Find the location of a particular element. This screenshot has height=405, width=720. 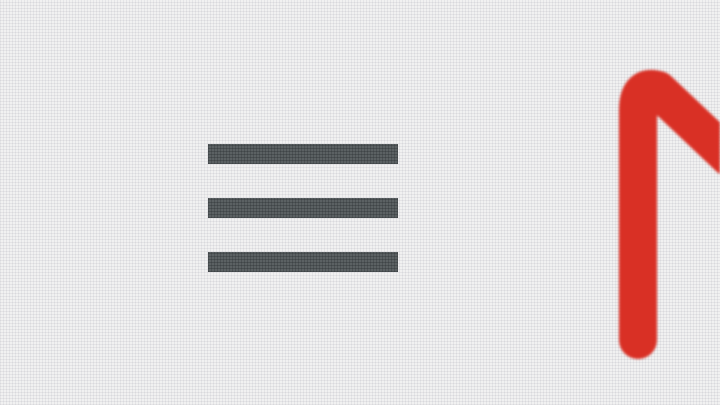

gmail-logo is located at coordinates (660, 200).